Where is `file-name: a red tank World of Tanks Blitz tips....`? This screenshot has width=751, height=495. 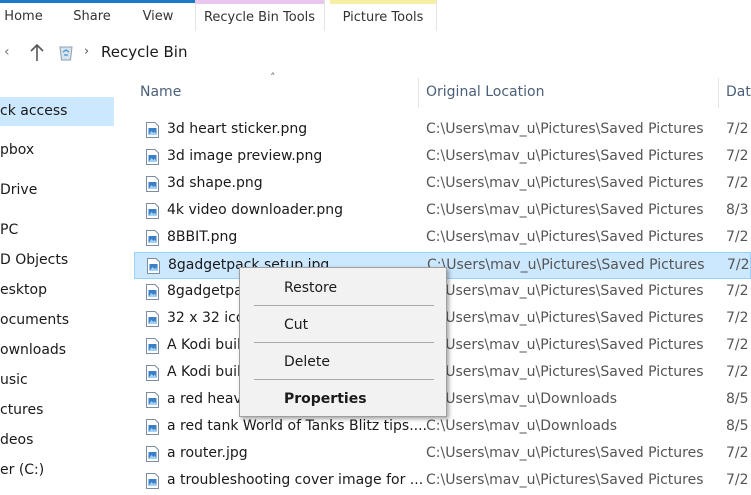 file-name: a red tank World of Tanks Blitz tips.... is located at coordinates (297, 426).